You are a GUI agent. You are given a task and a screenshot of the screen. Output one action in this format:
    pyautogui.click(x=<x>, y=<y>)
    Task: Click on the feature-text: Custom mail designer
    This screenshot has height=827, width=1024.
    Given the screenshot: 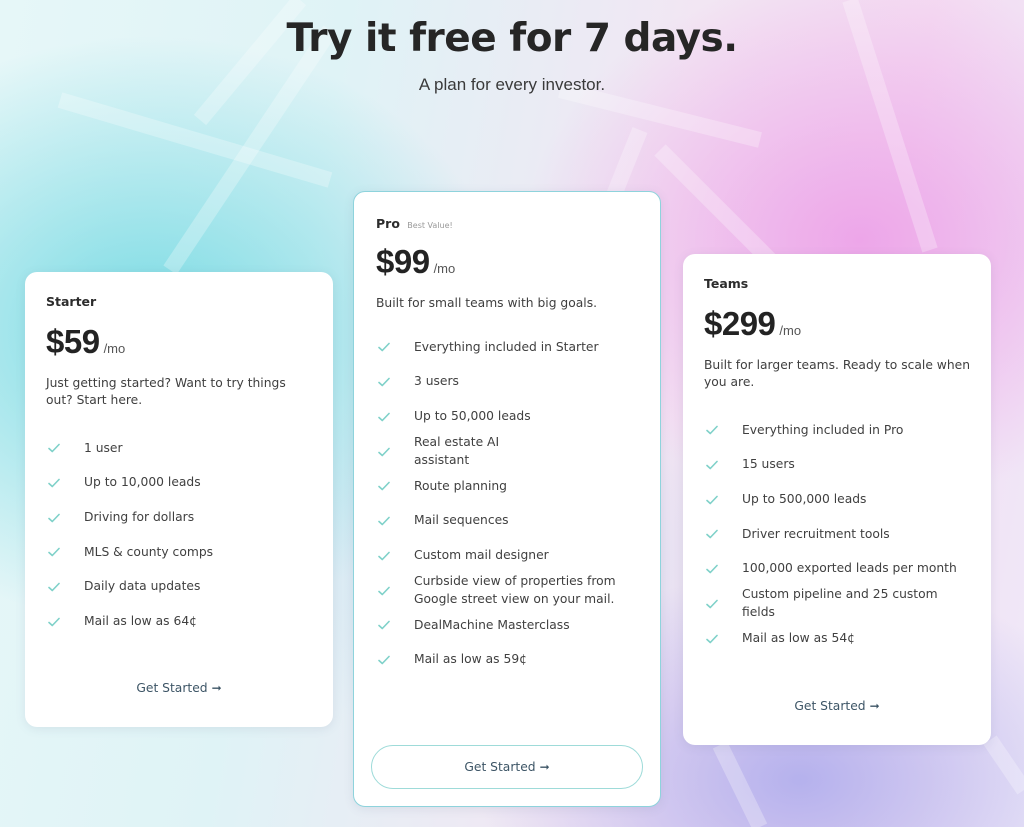 What is the action you would take?
    pyautogui.click(x=481, y=555)
    